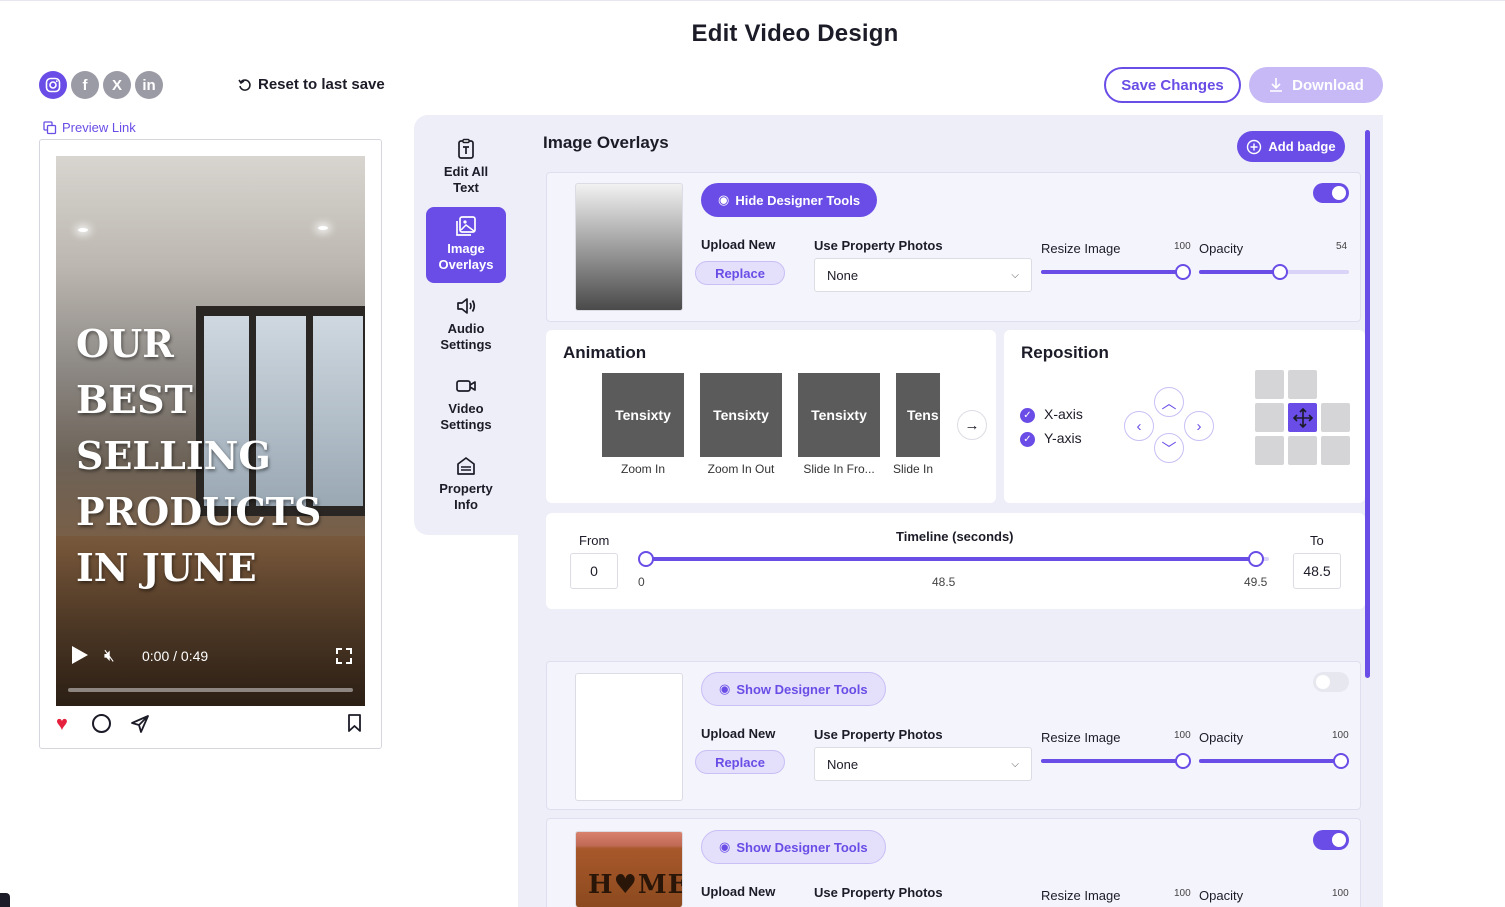 The image size is (1505, 907). What do you see at coordinates (1339, 193) in the screenshot?
I see `toggle-knob` at bounding box center [1339, 193].